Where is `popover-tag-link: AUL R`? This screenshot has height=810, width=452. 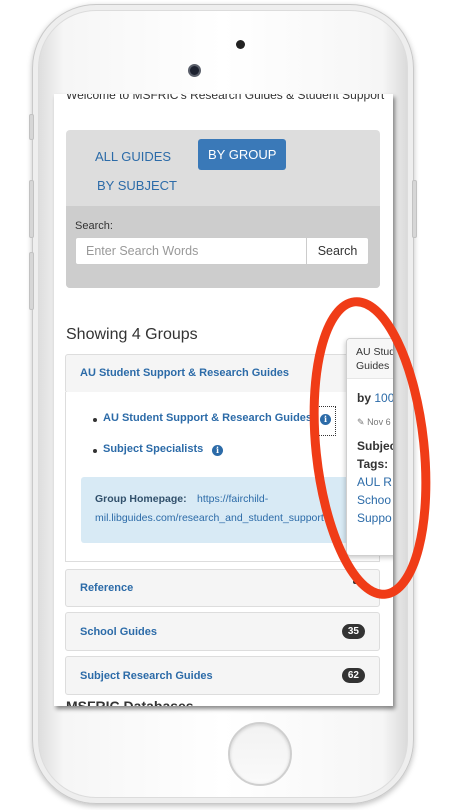
popover-tag-link: AUL R is located at coordinates (374, 482).